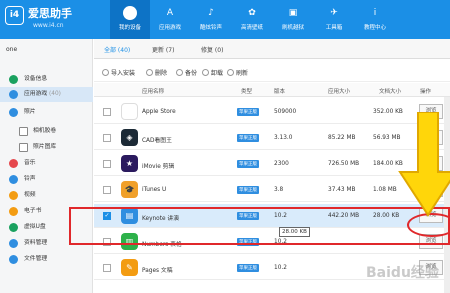  I want to click on sidebar-item-label: 相机胶卷, so click(44, 131).